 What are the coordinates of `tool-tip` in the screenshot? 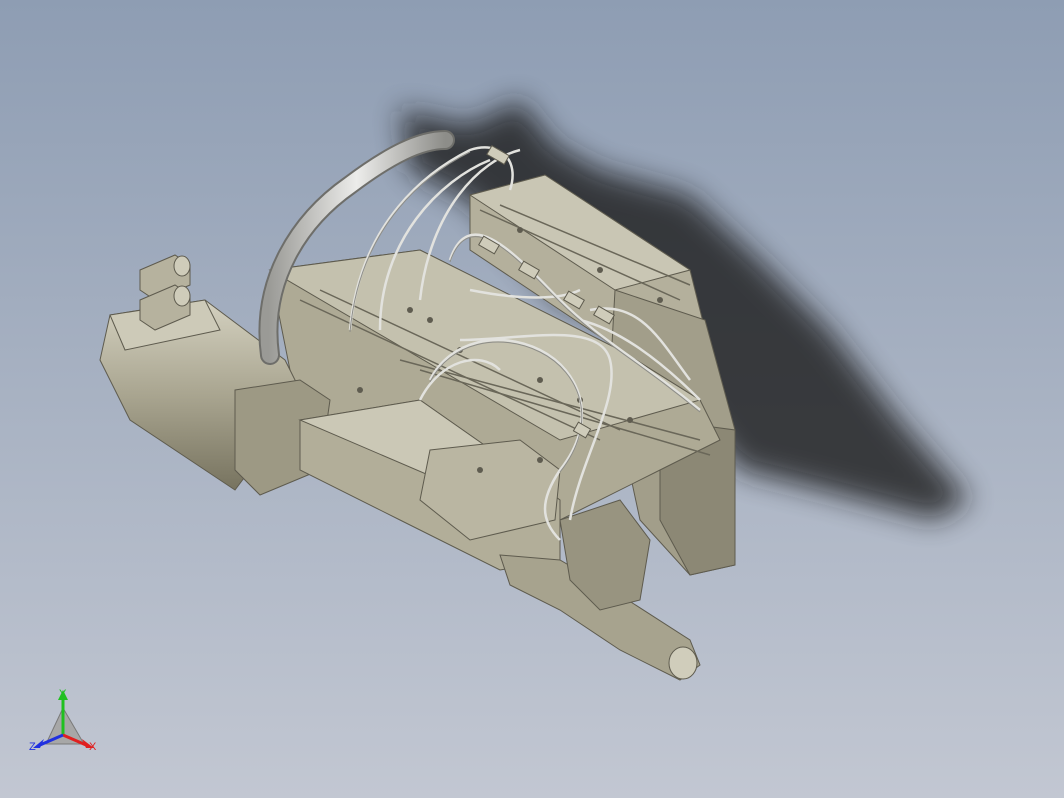 It's located at (683, 663).